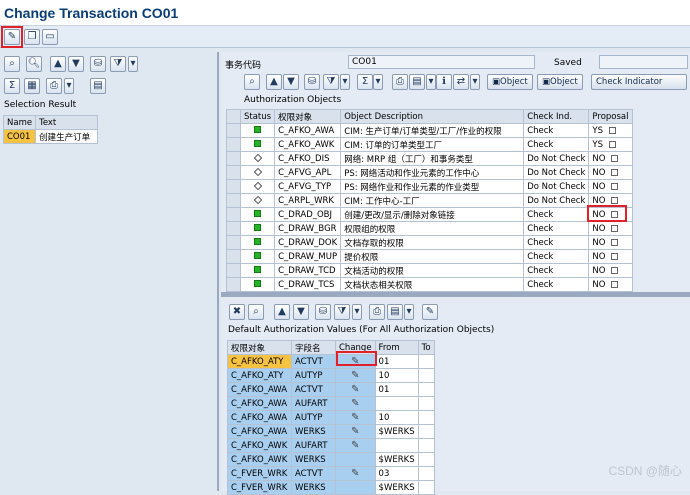 Image resolution: width=690 pixels, height=495 pixels. Describe the element at coordinates (510, 82) in the screenshot. I see `object-button-1: ▣Object` at that location.